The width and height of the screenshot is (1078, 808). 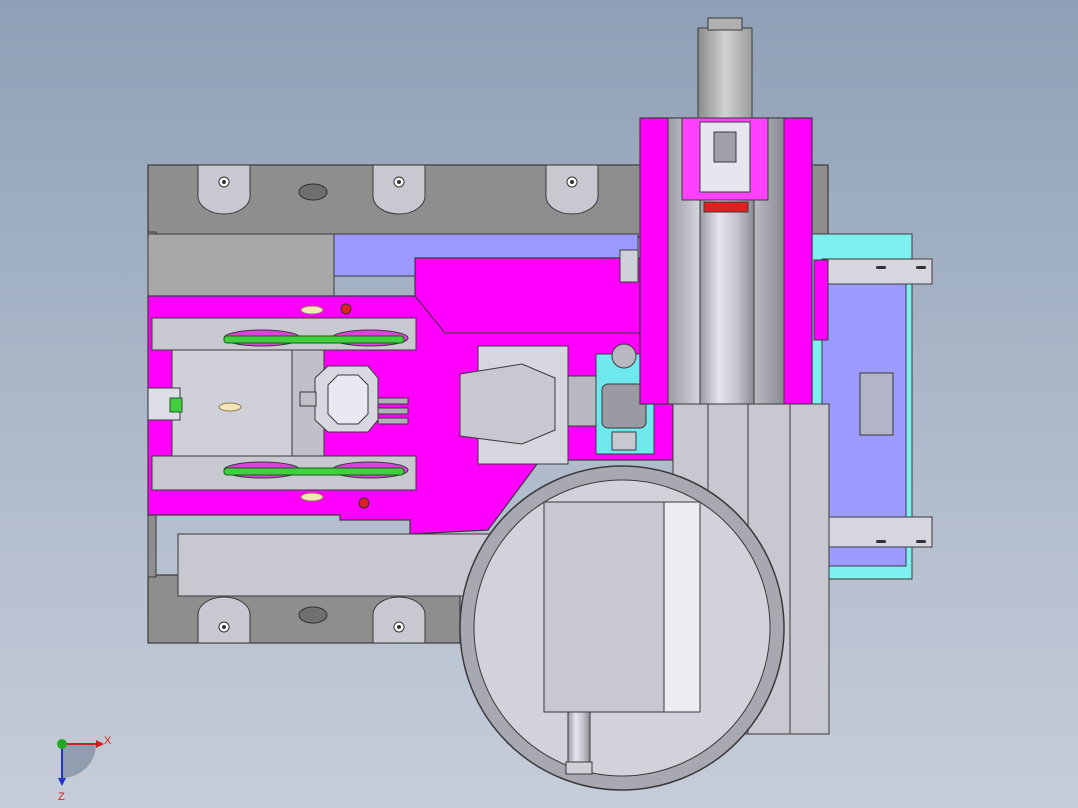 I want to click on origin-sphere-icon, so click(x=62, y=744).